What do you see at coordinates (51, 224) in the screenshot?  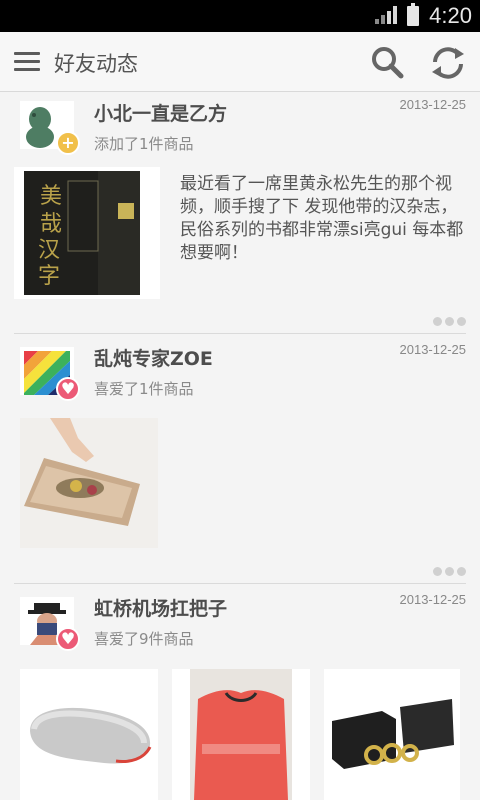 I see `book-title-char: 哉` at bounding box center [51, 224].